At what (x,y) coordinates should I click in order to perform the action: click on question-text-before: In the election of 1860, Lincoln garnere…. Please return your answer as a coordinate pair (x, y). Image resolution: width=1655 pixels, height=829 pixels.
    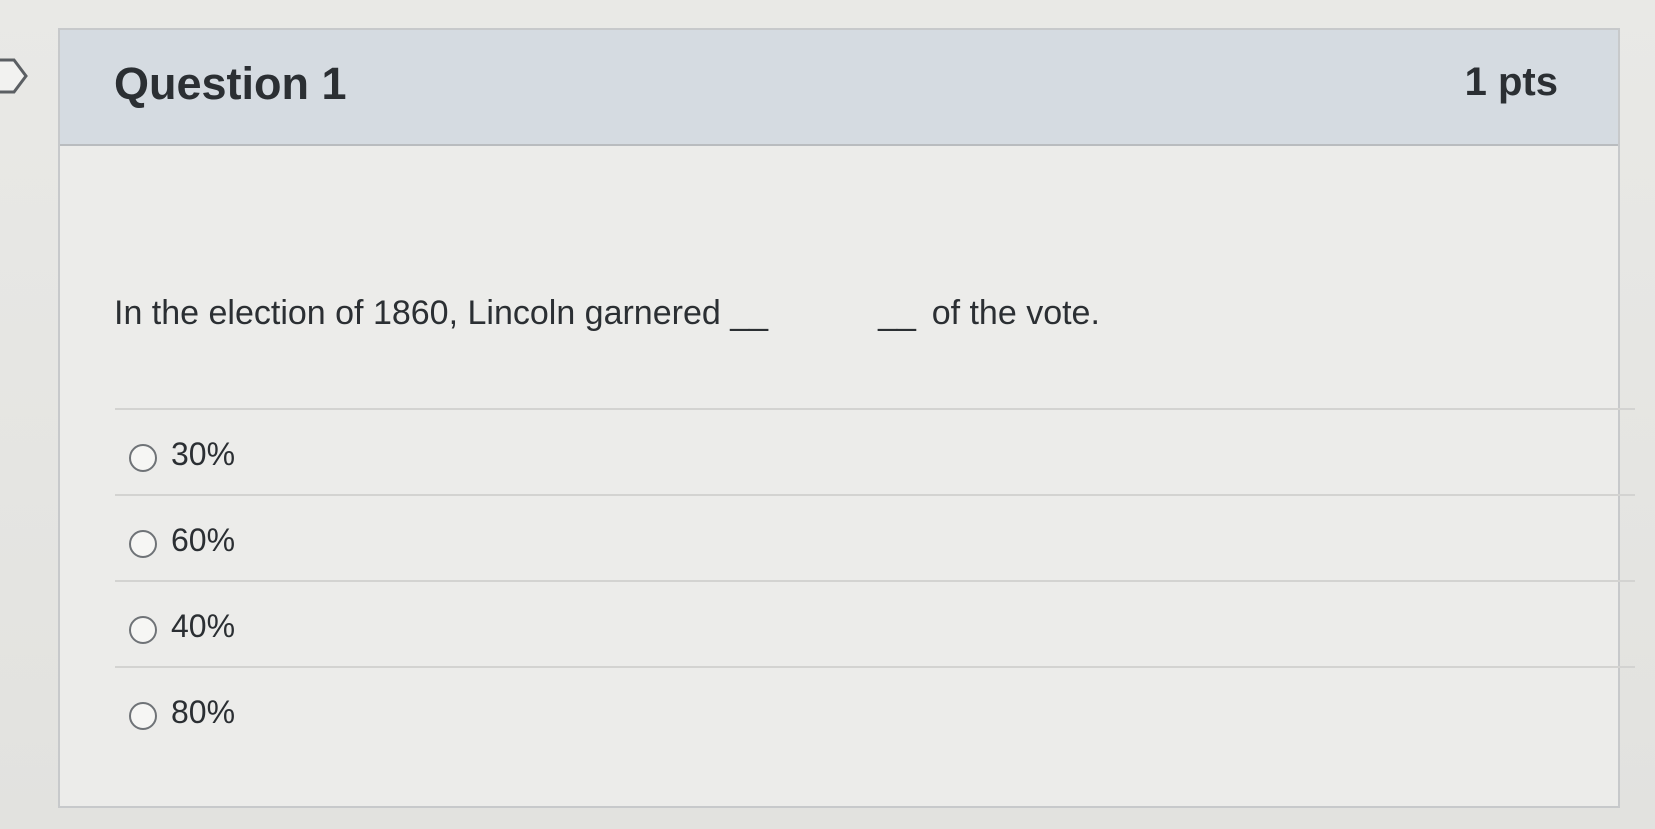
    Looking at the image, I should click on (417, 313).